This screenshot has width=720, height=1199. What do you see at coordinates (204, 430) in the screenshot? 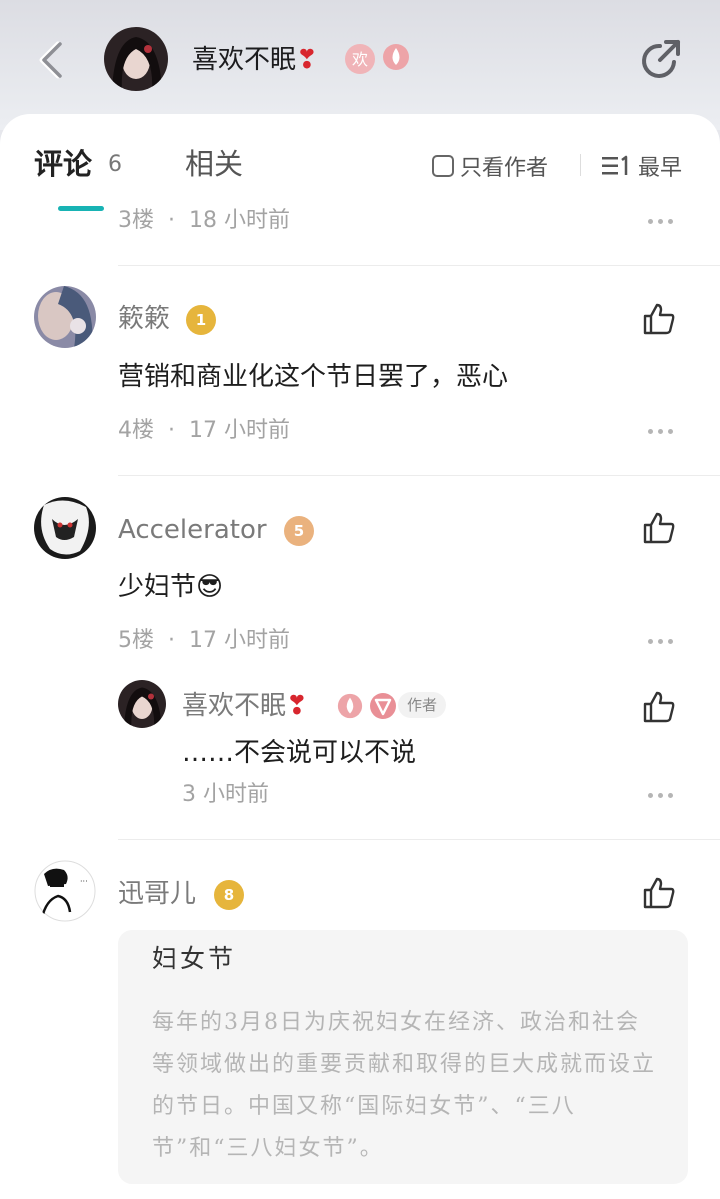
I see `comment-floor-meta: 4楼 · 17 小时前` at bounding box center [204, 430].